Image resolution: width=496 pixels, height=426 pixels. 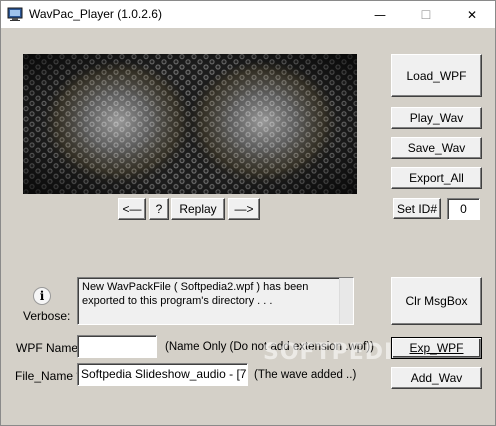 I want to click on file-name-label: File_Name *, so click(x=48, y=376).